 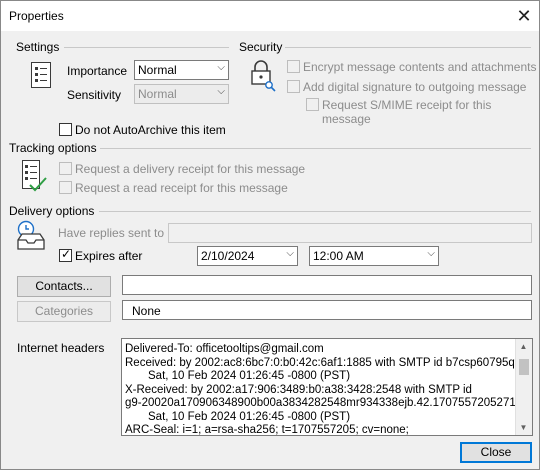 What do you see at coordinates (327, 310) in the screenshot?
I see `categories-input: None` at bounding box center [327, 310].